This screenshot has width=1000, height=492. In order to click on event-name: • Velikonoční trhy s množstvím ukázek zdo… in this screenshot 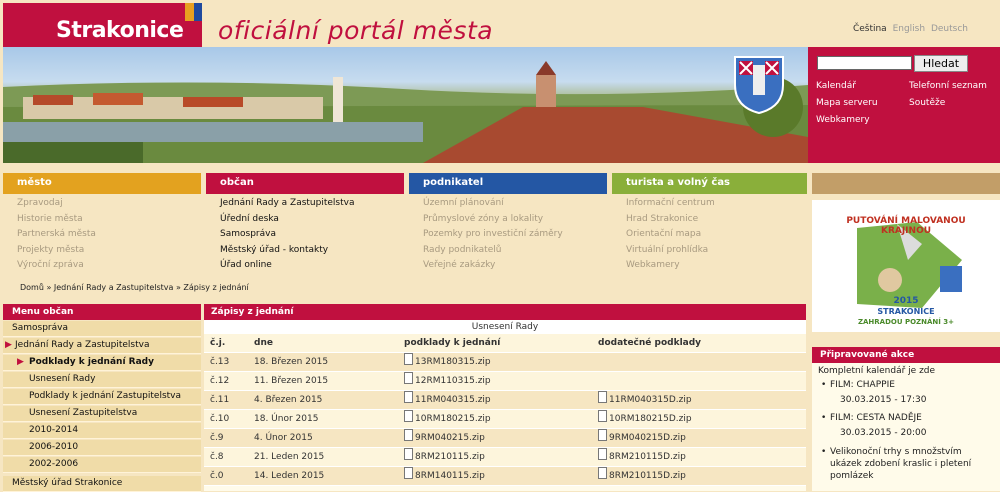, I will do `click(905, 464)`.